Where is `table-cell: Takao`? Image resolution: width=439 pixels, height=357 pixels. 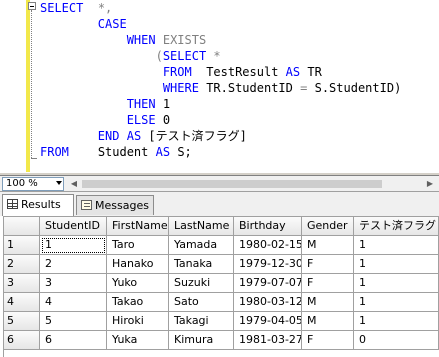 table-cell: Takao is located at coordinates (138, 302).